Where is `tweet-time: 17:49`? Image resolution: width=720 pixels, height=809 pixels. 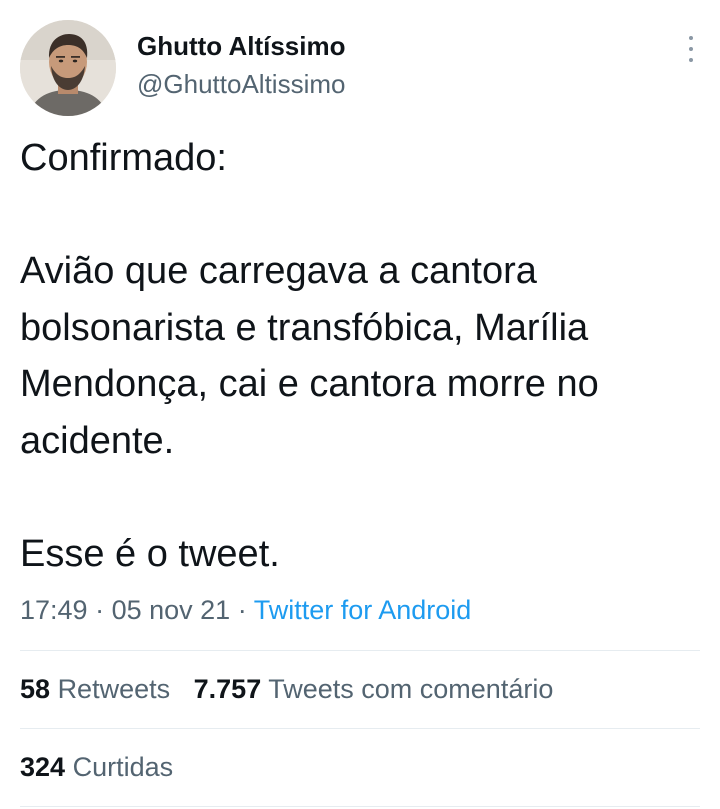 tweet-time: 17:49 is located at coordinates (54, 610).